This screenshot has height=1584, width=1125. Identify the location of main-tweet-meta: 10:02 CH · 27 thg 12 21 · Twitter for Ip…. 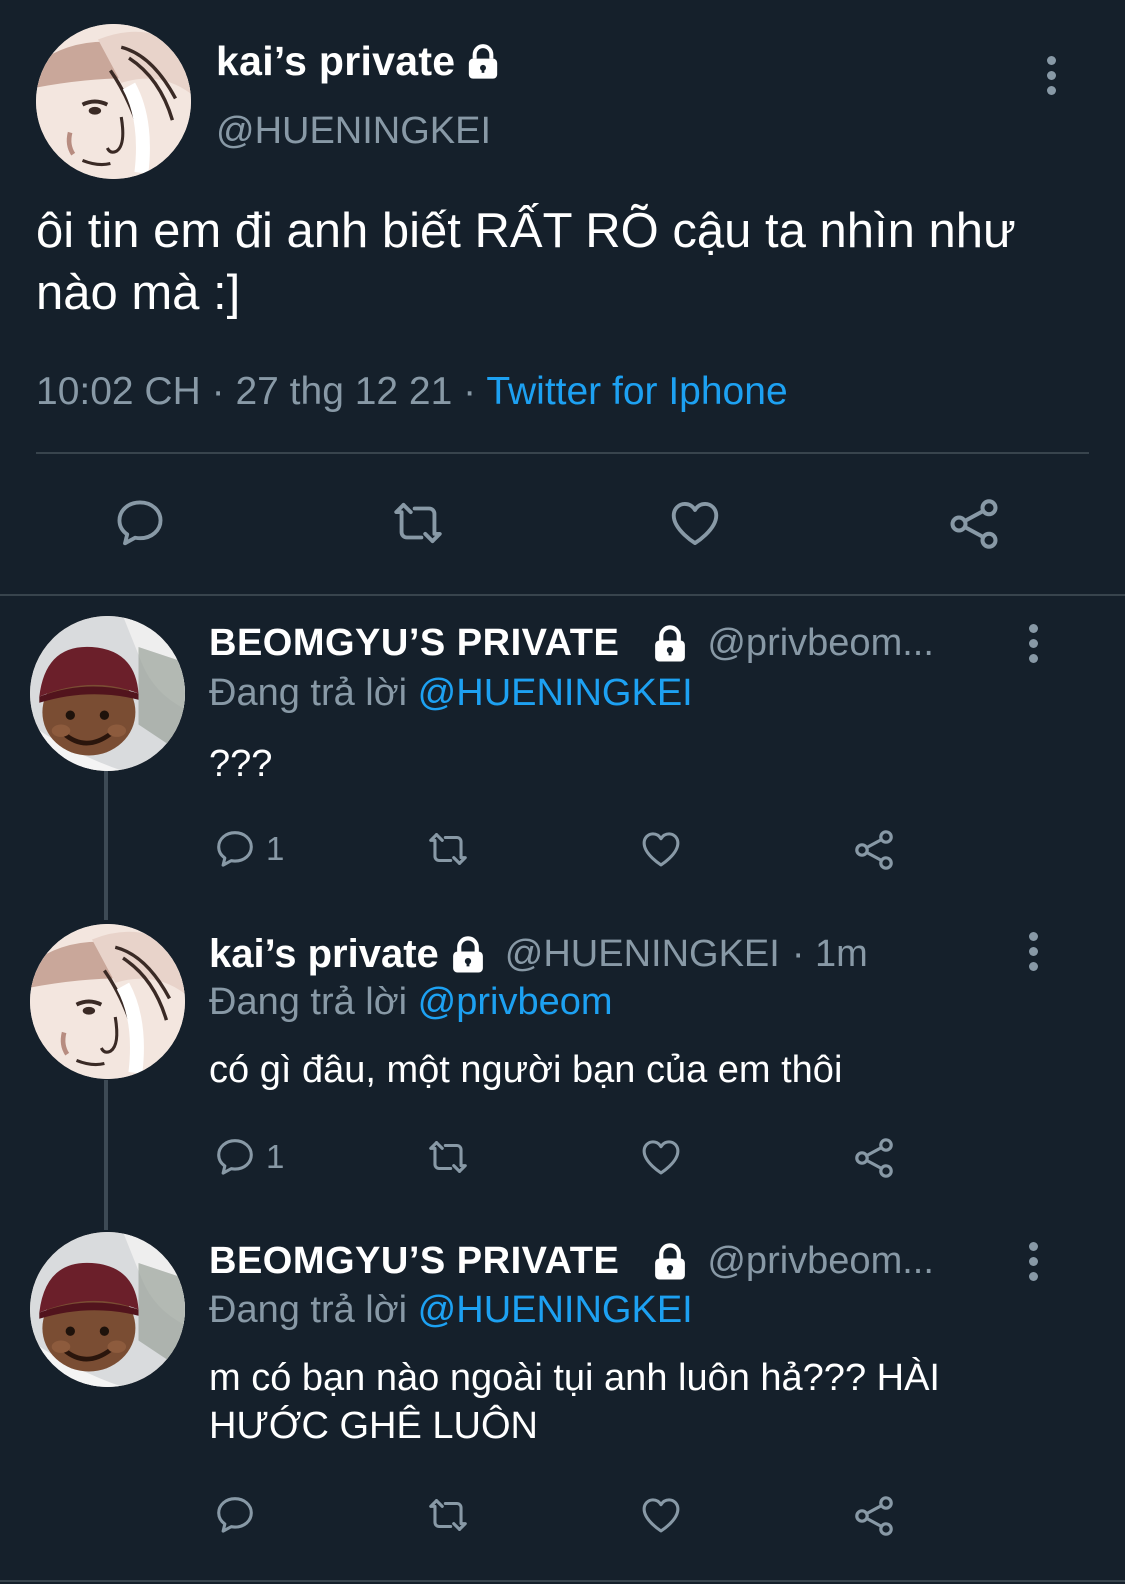
(412, 392).